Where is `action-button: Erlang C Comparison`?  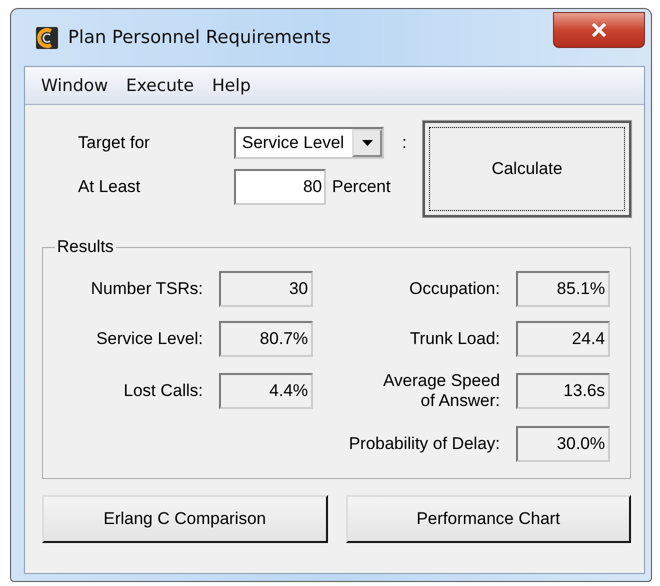
action-button: Erlang C Comparison is located at coordinates (185, 519).